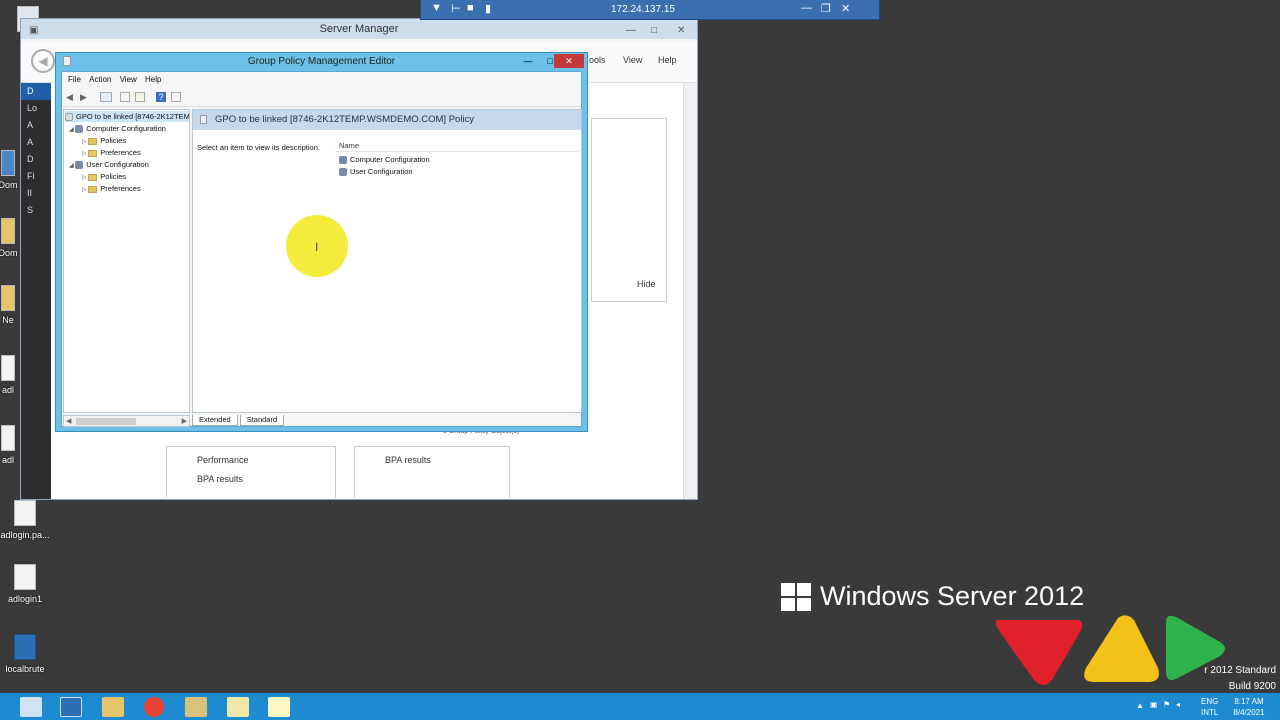  Describe the element at coordinates (26, 584) in the screenshot. I see `desktop-icon-adlogin1: adlogin1` at that location.